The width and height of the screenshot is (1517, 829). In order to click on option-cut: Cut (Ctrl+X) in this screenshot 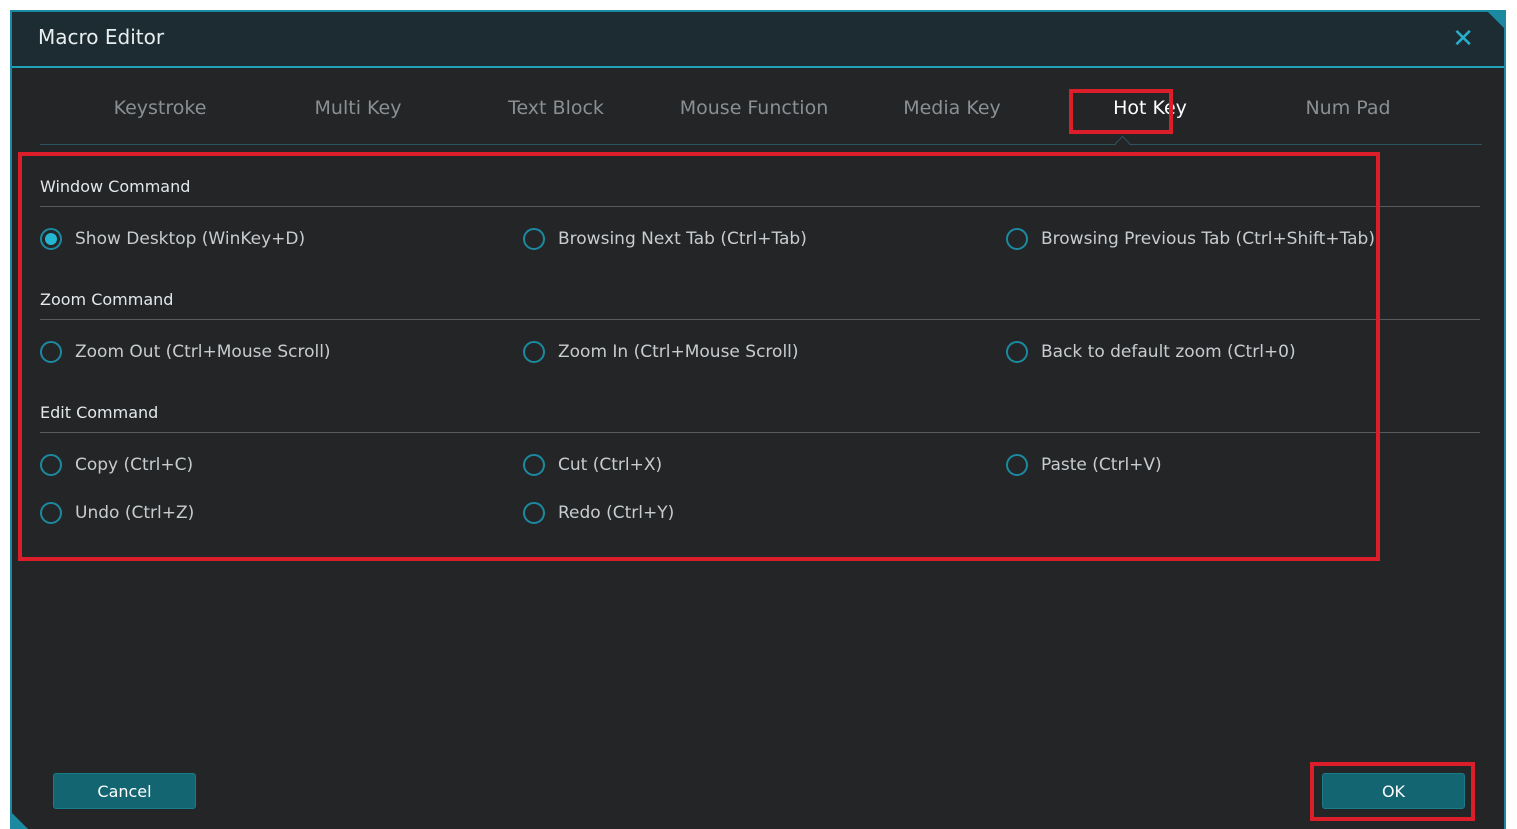, I will do `click(592, 465)`.